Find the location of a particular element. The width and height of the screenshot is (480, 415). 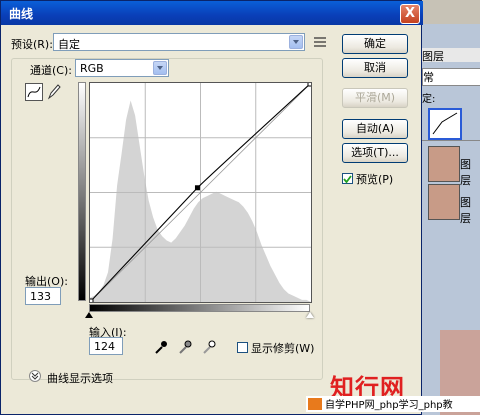

curves-layer-thumbnail is located at coordinates (445, 124).